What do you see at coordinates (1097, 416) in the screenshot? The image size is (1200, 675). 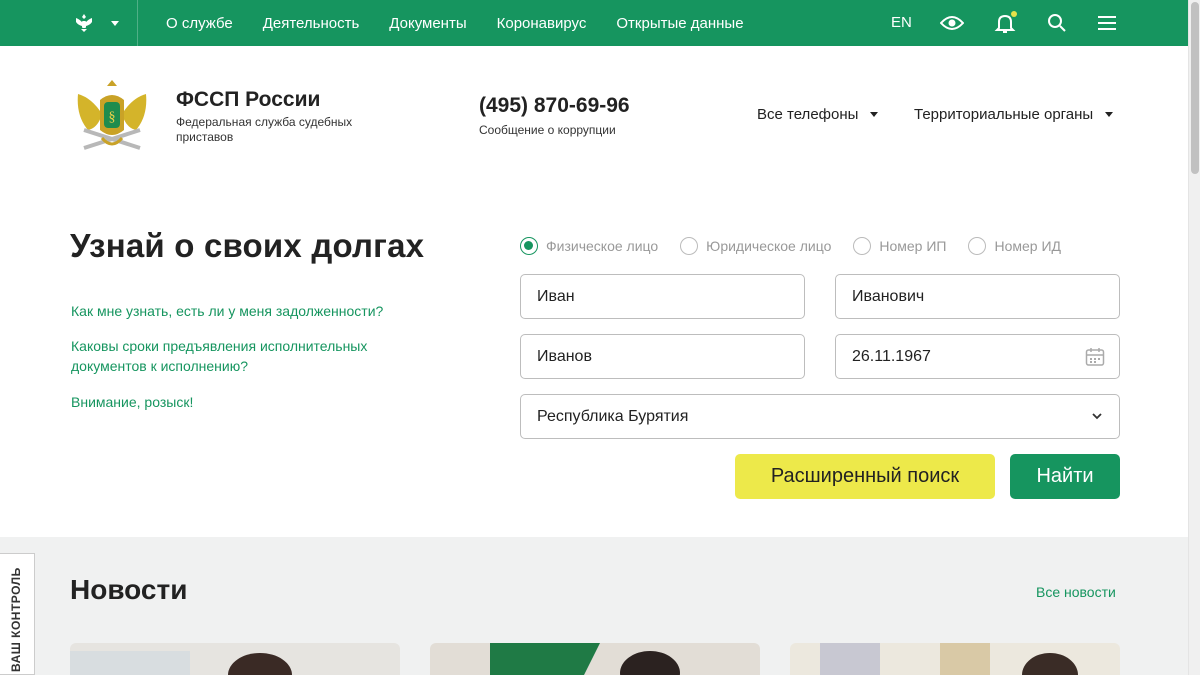 I see `chevron-down-icon` at bounding box center [1097, 416].